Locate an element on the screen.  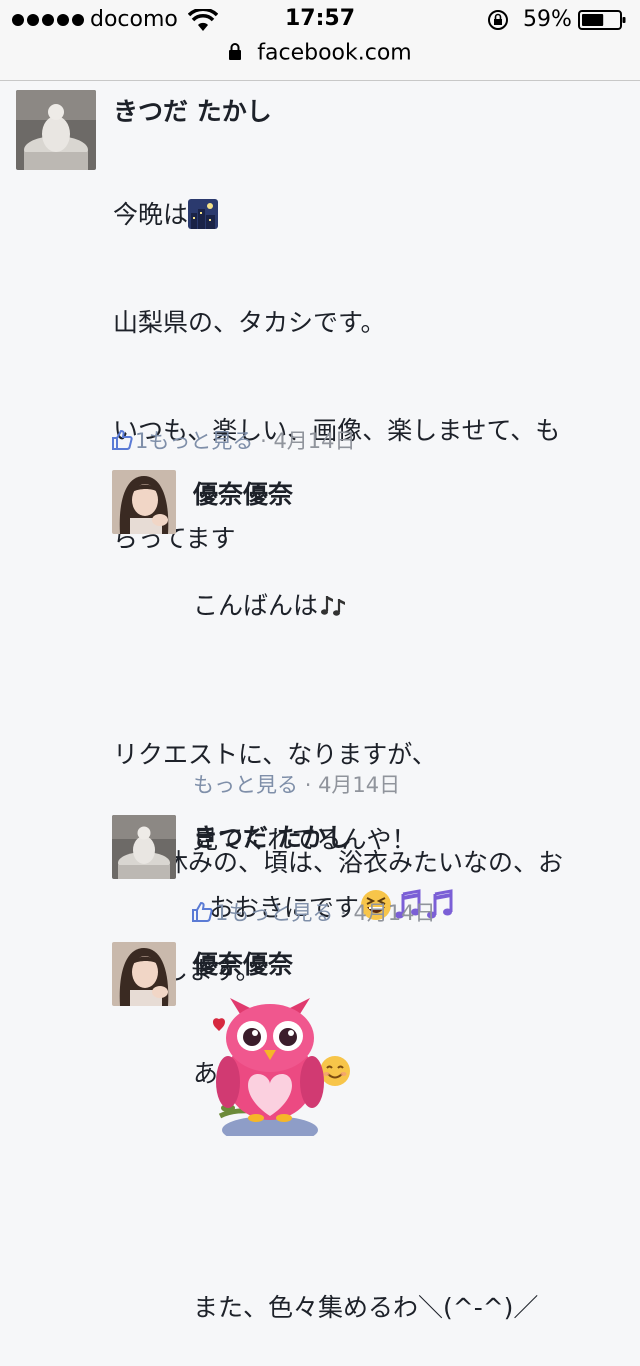
battery-percentage: 59% is located at coordinates (547, 19).